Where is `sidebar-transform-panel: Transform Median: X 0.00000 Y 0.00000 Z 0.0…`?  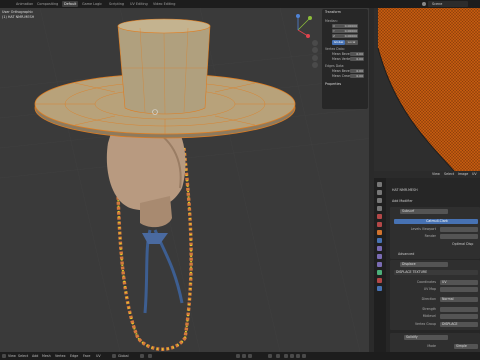 sidebar-transform-panel: Transform Median: X 0.00000 Y 0.00000 Z 0.0… is located at coordinates (345, 59).